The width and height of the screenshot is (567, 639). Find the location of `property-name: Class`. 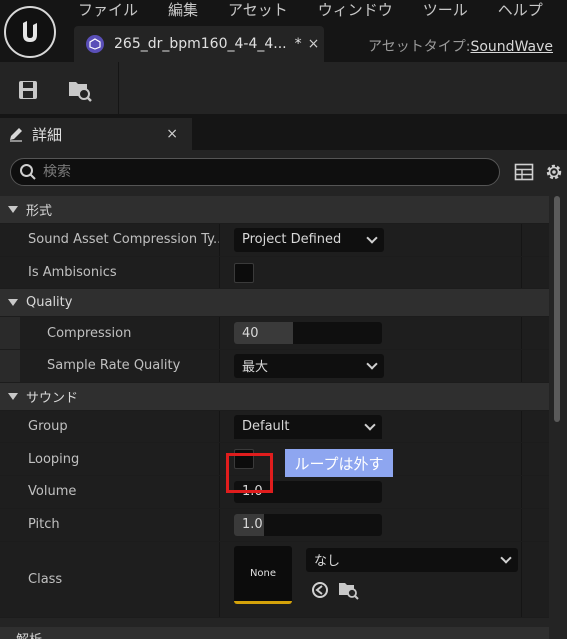

property-name: Class is located at coordinates (110, 579).